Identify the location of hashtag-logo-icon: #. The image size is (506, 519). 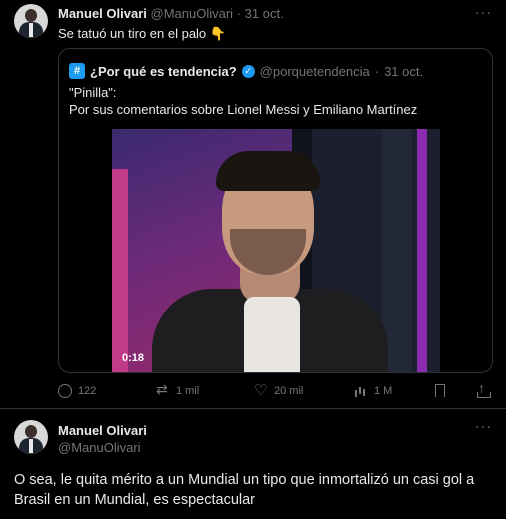
(77, 71).